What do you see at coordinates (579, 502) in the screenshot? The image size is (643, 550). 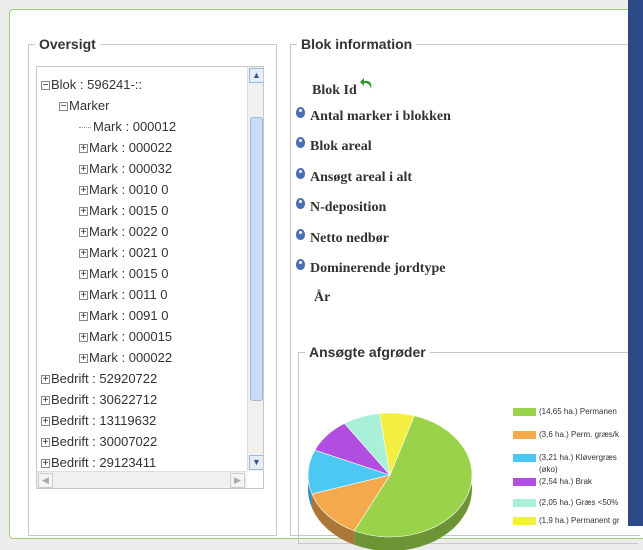 I see `legend-text: (2,05 ha.) Græs <50%` at bounding box center [579, 502].